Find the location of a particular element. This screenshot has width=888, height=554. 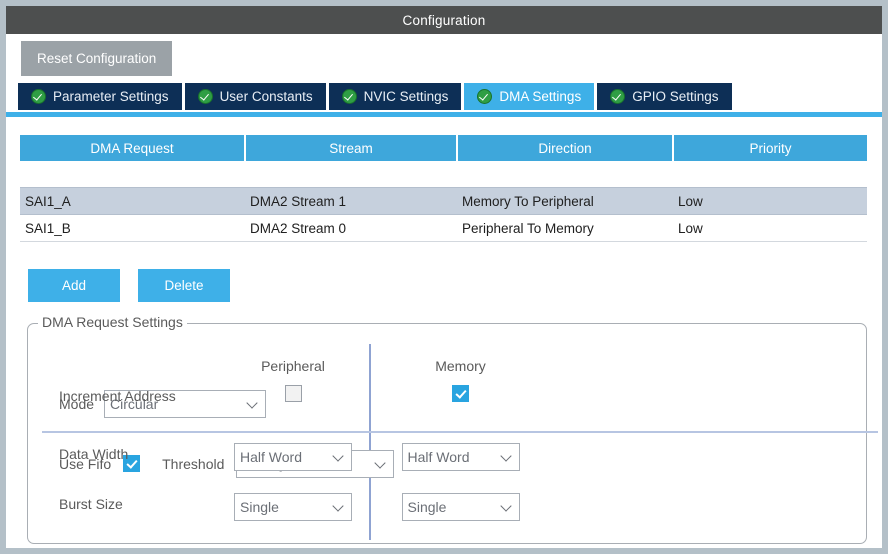

increment-address-peripheral-cell is located at coordinates (293, 393).